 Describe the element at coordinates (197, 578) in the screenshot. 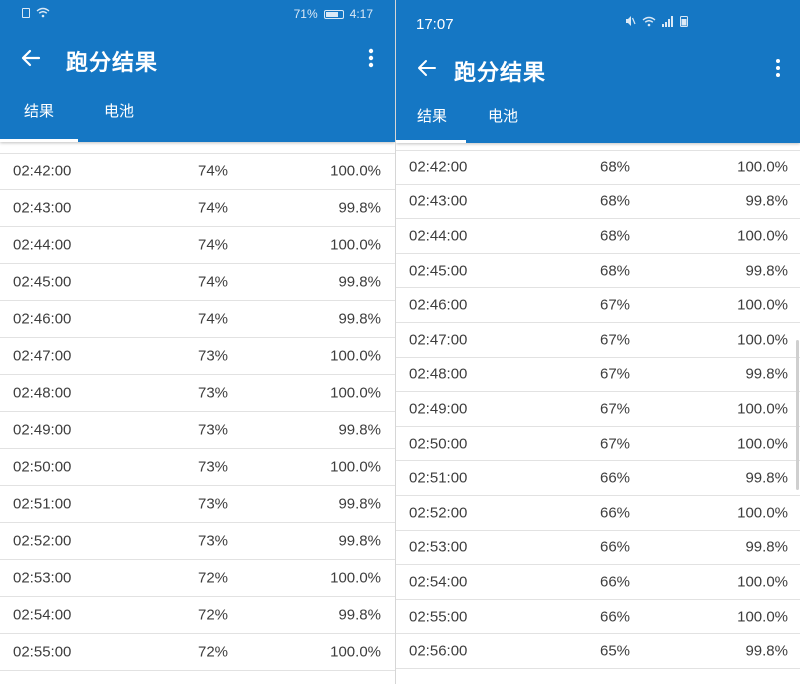

I see `list-item: 02:53:00 72% 100.0%` at that location.